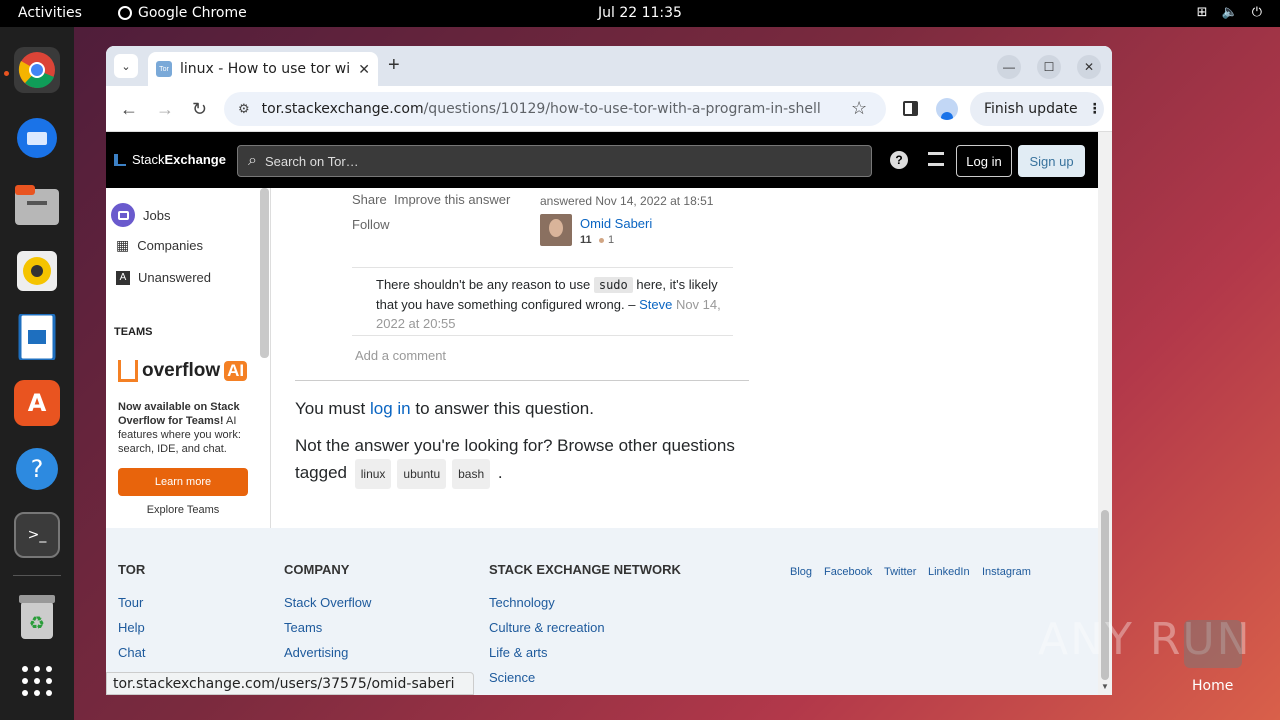 This screenshot has height=720, width=1280. I want to click on footer-link-culture: Culture & recreation, so click(547, 627).